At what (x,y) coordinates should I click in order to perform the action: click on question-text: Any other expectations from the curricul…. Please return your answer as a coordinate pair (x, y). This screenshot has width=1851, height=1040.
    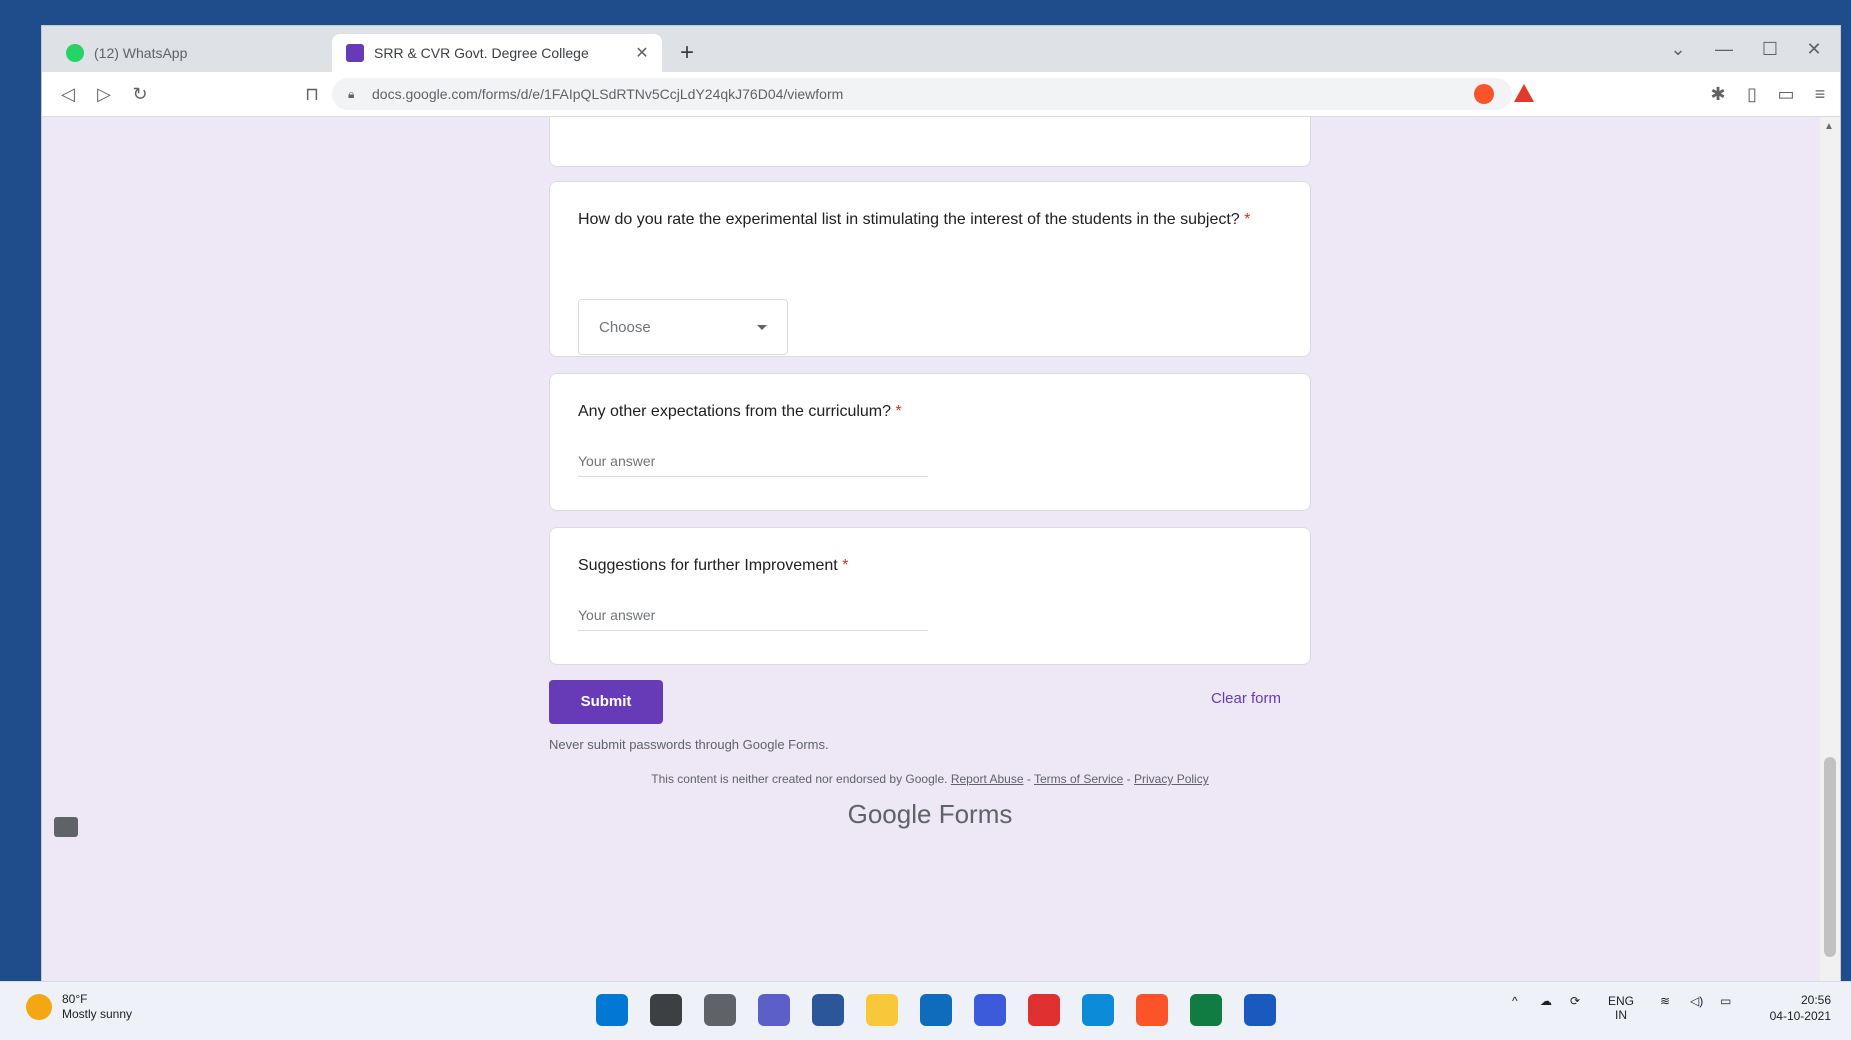
    Looking at the image, I should click on (740, 411).